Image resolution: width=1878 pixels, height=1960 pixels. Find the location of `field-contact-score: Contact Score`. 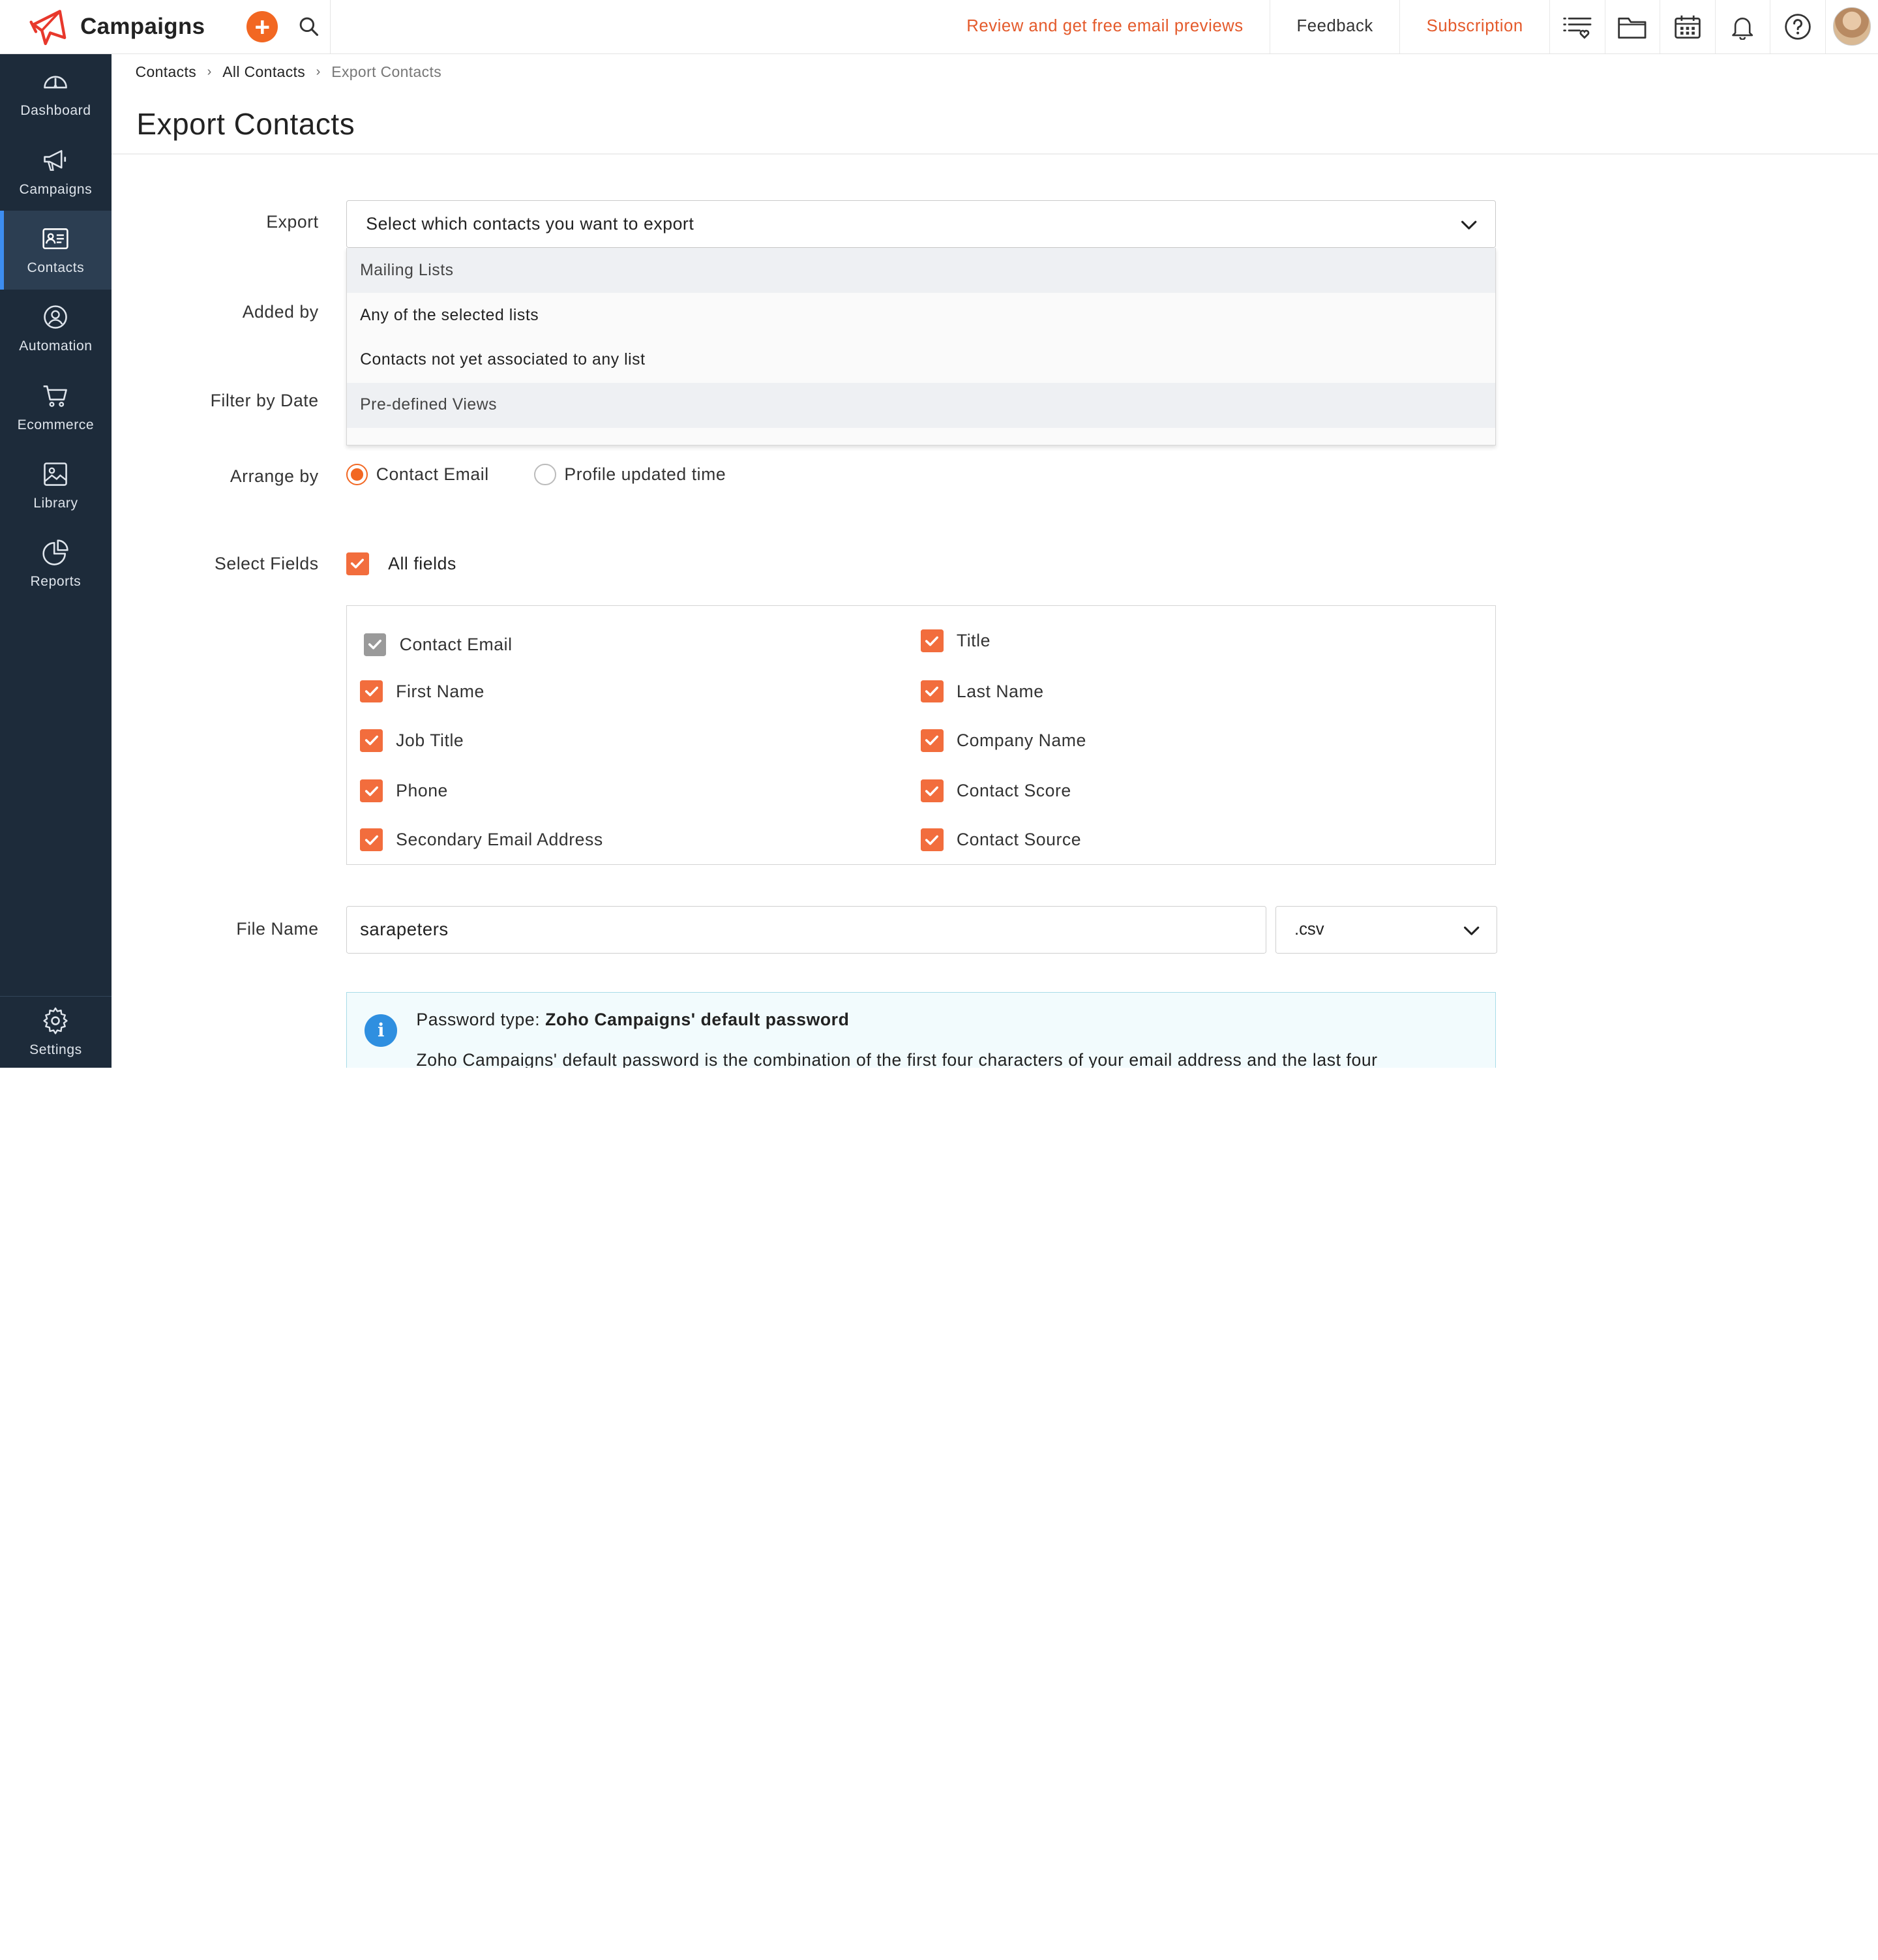

field-contact-score: Contact Score is located at coordinates (995, 790).